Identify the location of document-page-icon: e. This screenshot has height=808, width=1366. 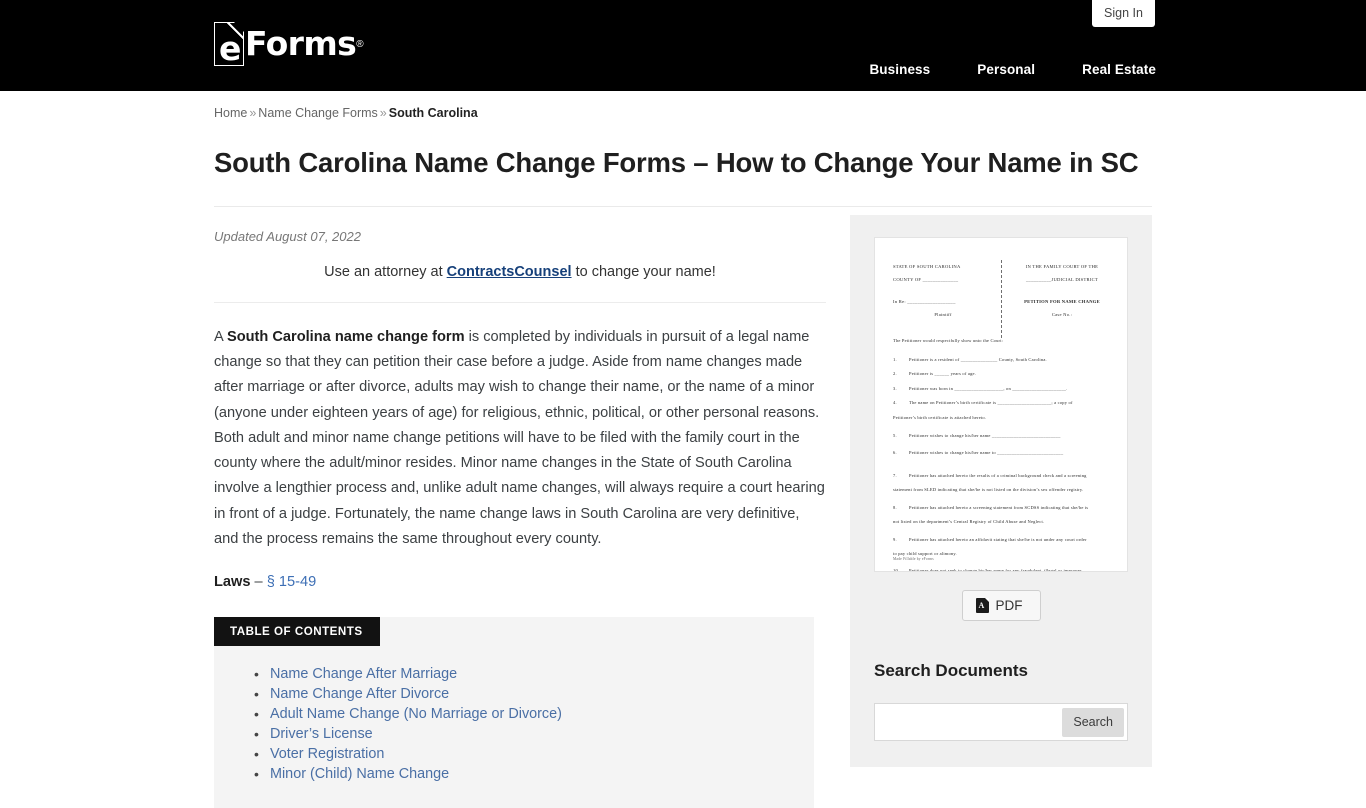
(229, 44).